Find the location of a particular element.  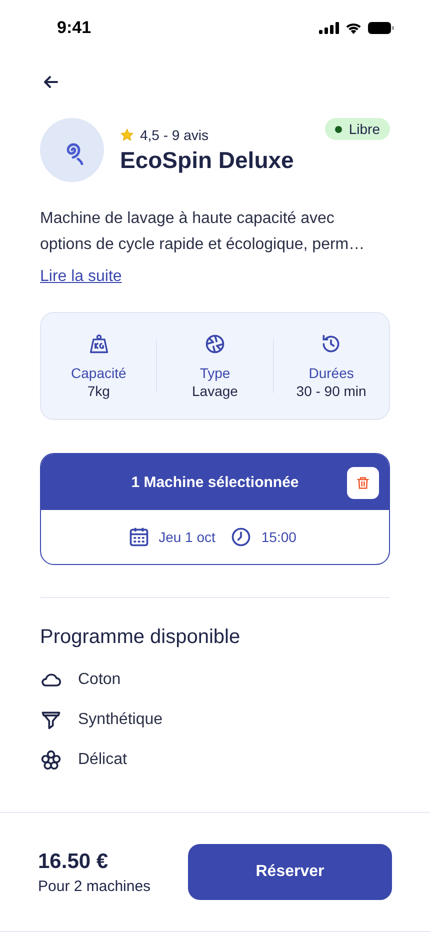

wifi-icon is located at coordinates (353, 28).